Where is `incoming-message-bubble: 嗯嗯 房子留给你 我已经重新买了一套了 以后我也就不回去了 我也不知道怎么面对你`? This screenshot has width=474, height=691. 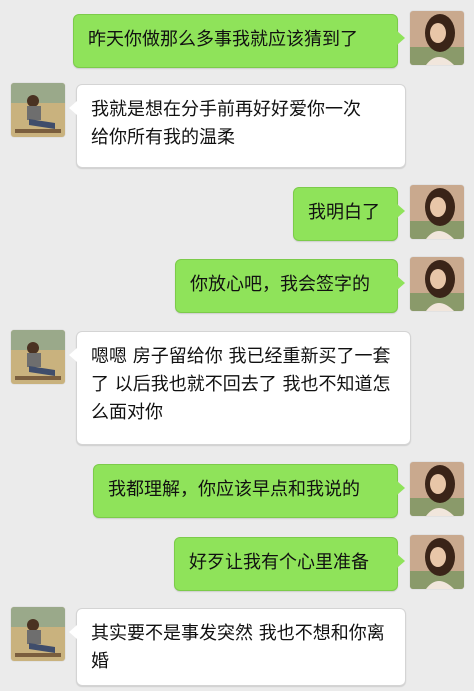
incoming-message-bubble: 嗯嗯 房子留给你 我已经重新买了一套了 以后我也就不回去了 我也不知道怎么面对你 is located at coordinates (240, 388).